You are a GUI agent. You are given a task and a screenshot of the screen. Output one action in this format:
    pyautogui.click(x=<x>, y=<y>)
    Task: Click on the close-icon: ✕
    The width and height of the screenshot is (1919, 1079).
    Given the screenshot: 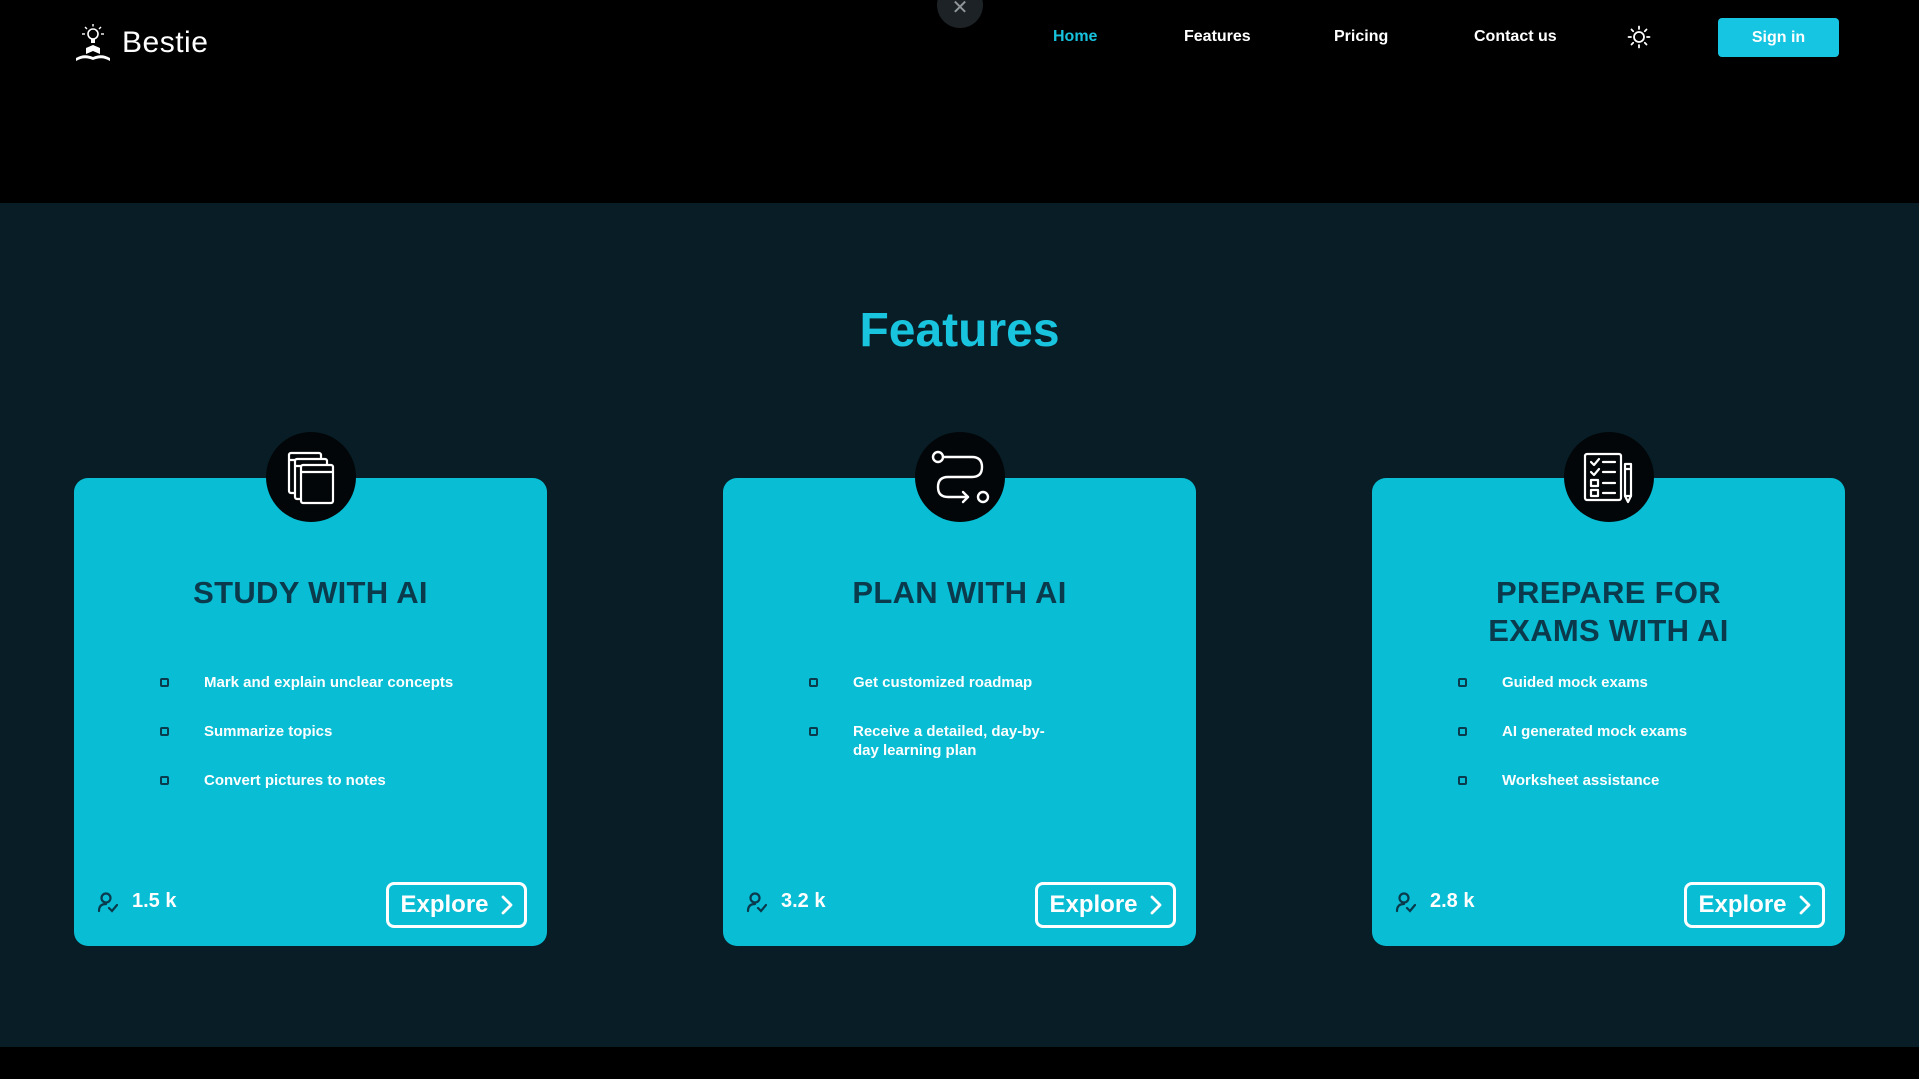 What is the action you would take?
    pyautogui.click(x=960, y=9)
    